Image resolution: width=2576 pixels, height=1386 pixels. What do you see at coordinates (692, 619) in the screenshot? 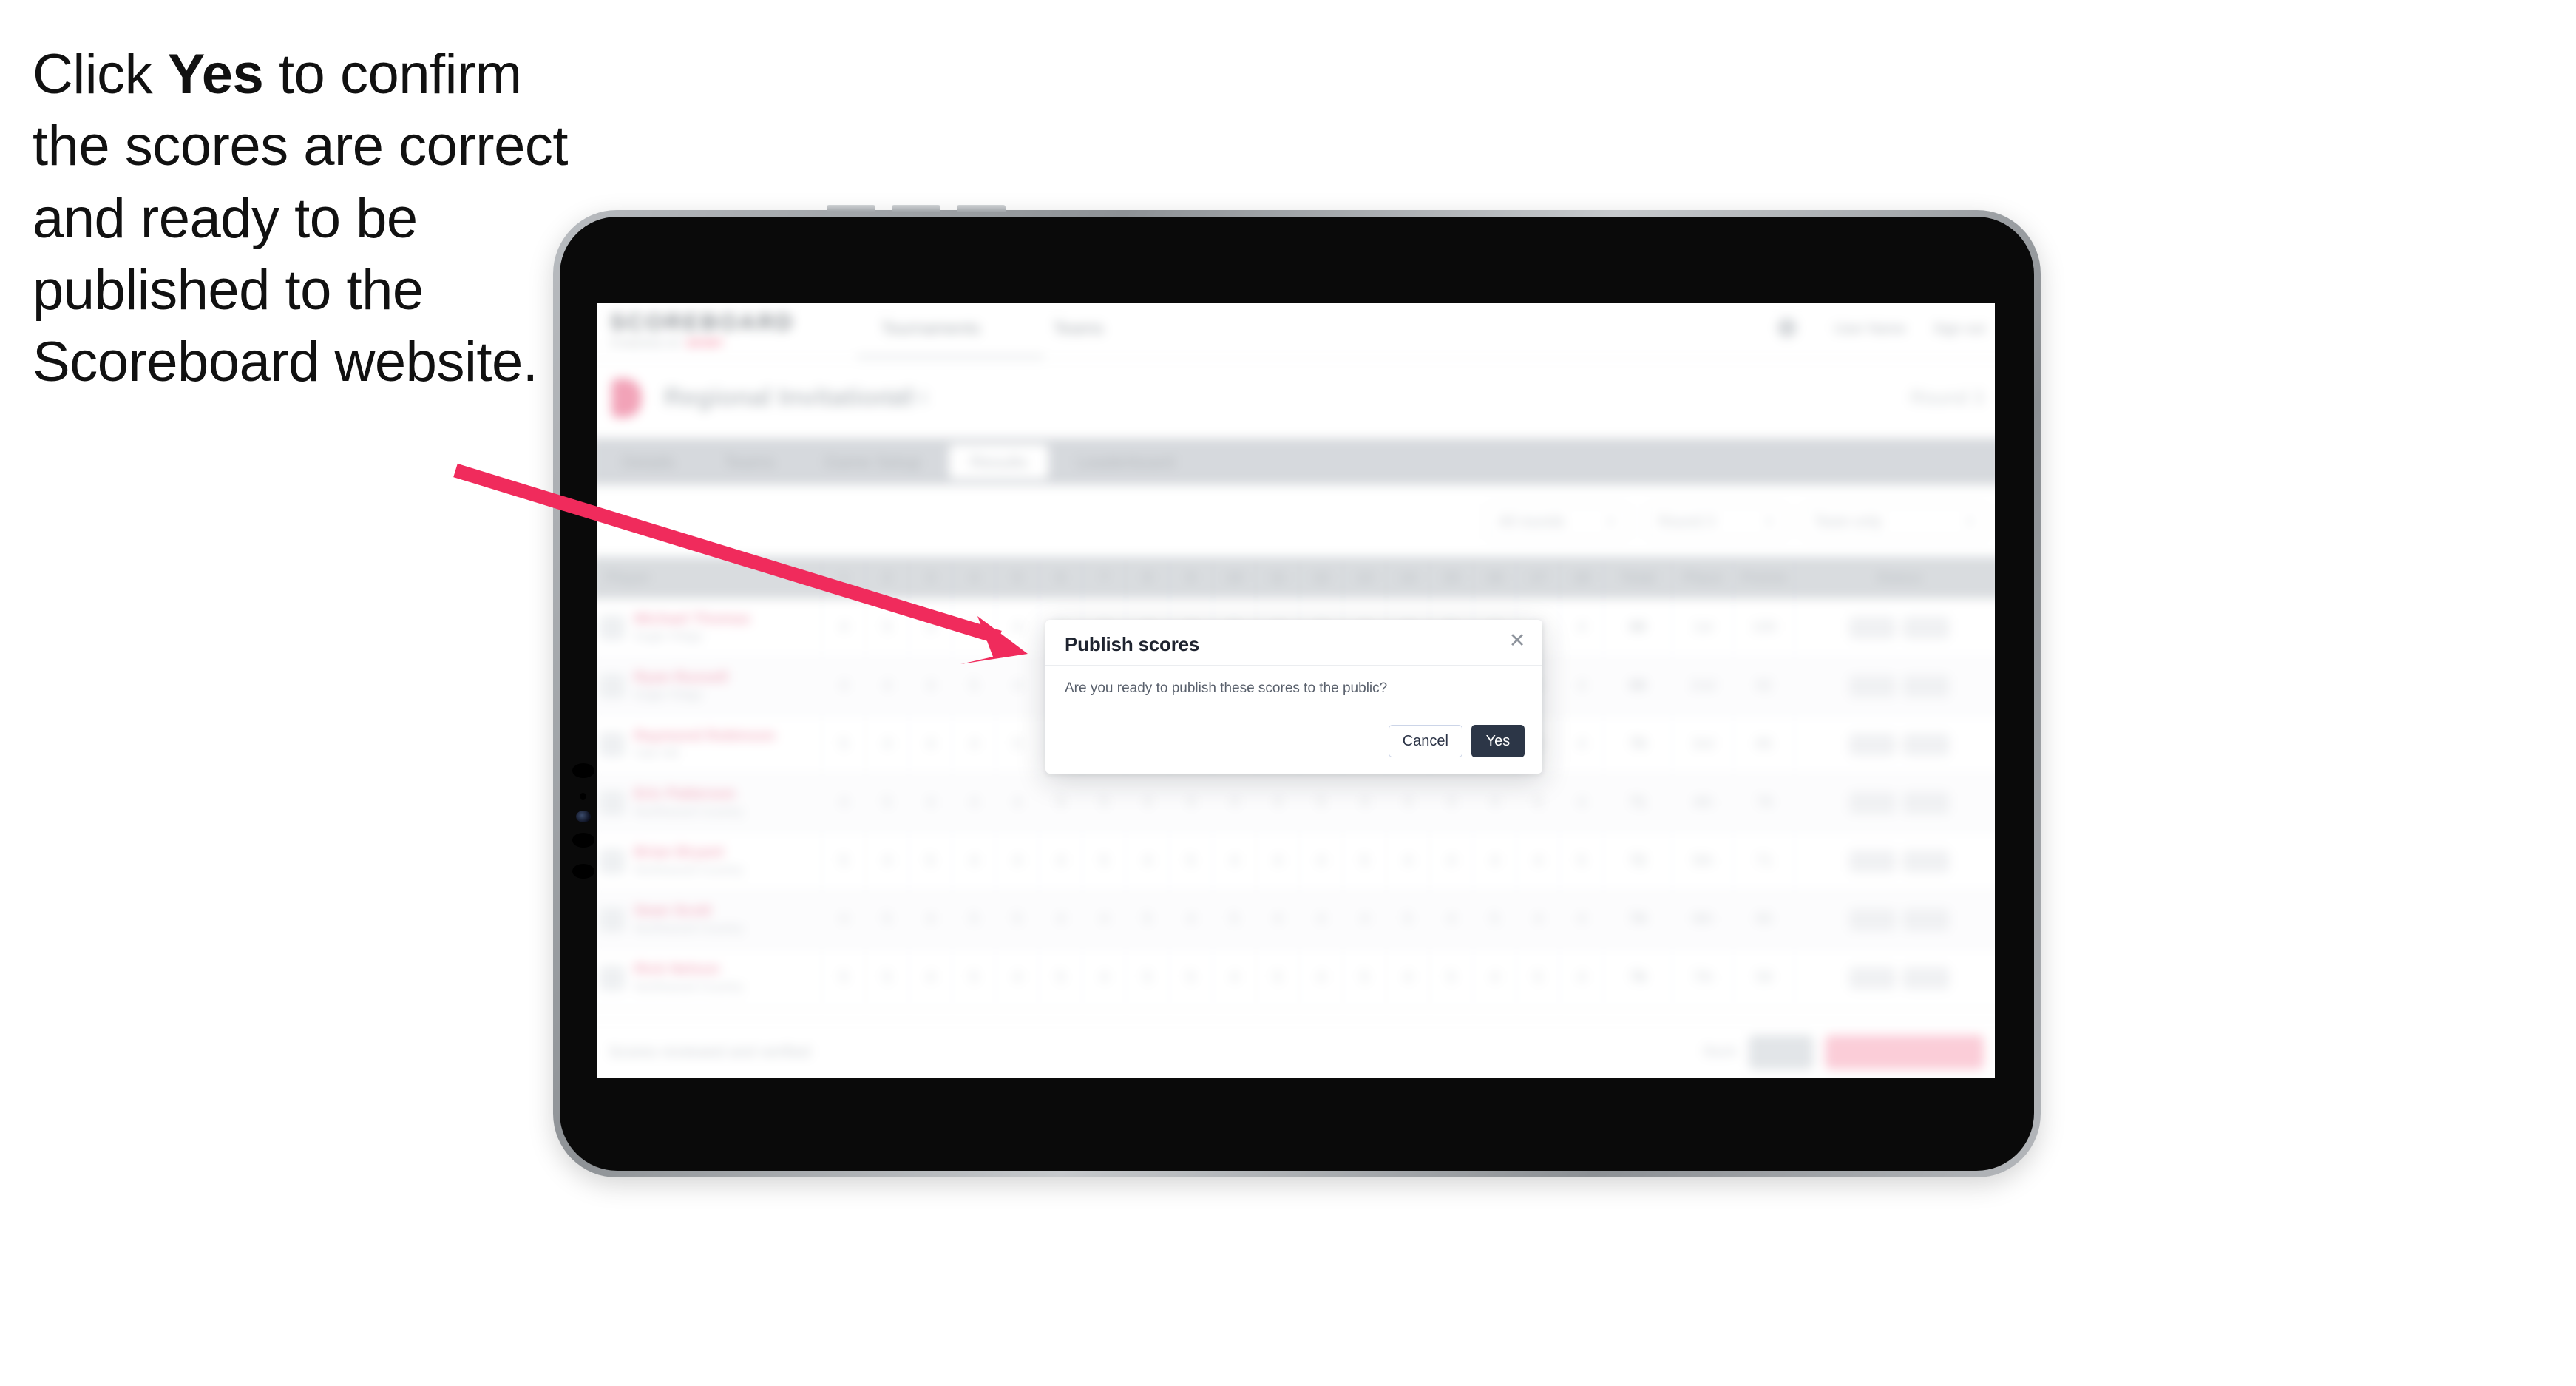
I see `player-name: Michael Thomas` at bounding box center [692, 619].